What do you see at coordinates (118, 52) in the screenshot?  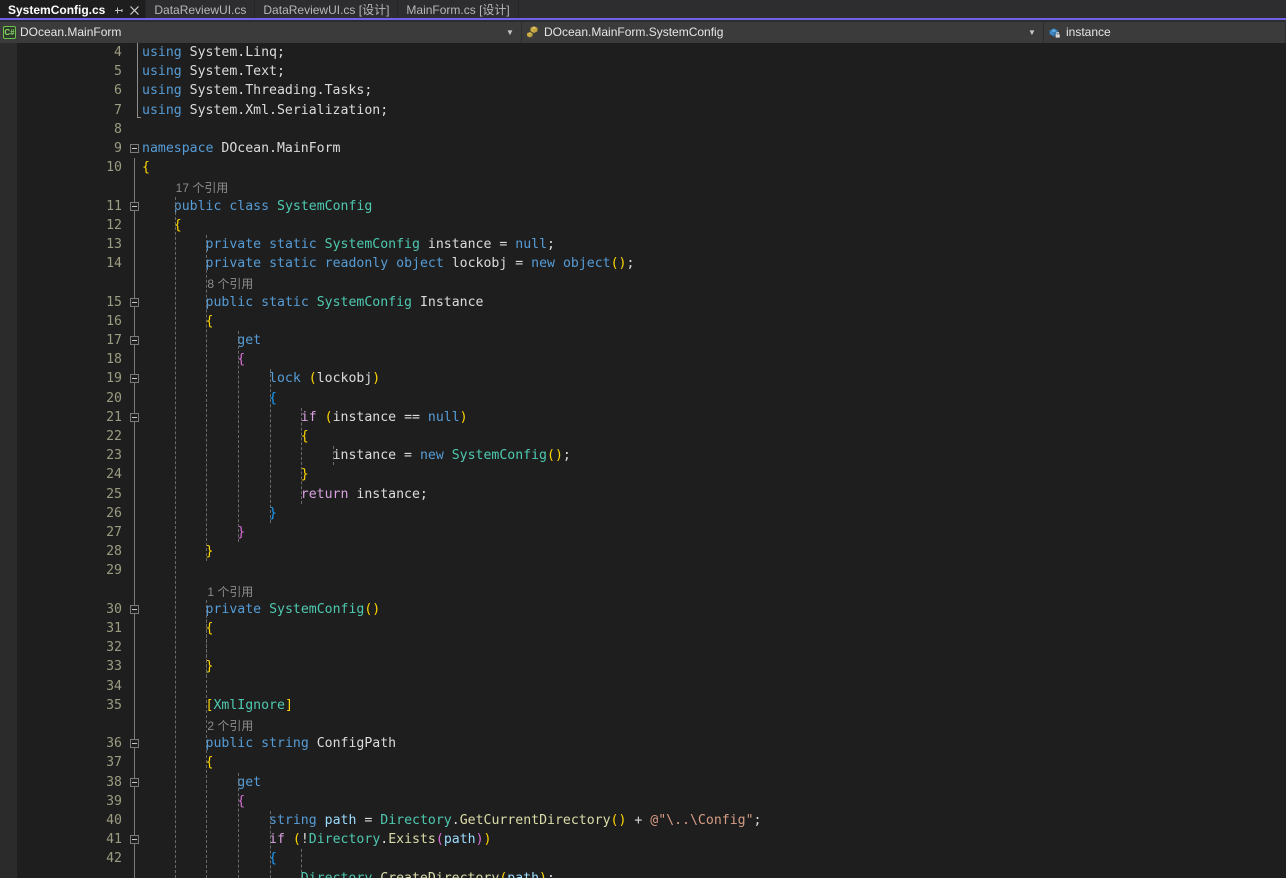 I see `line-number: 4` at bounding box center [118, 52].